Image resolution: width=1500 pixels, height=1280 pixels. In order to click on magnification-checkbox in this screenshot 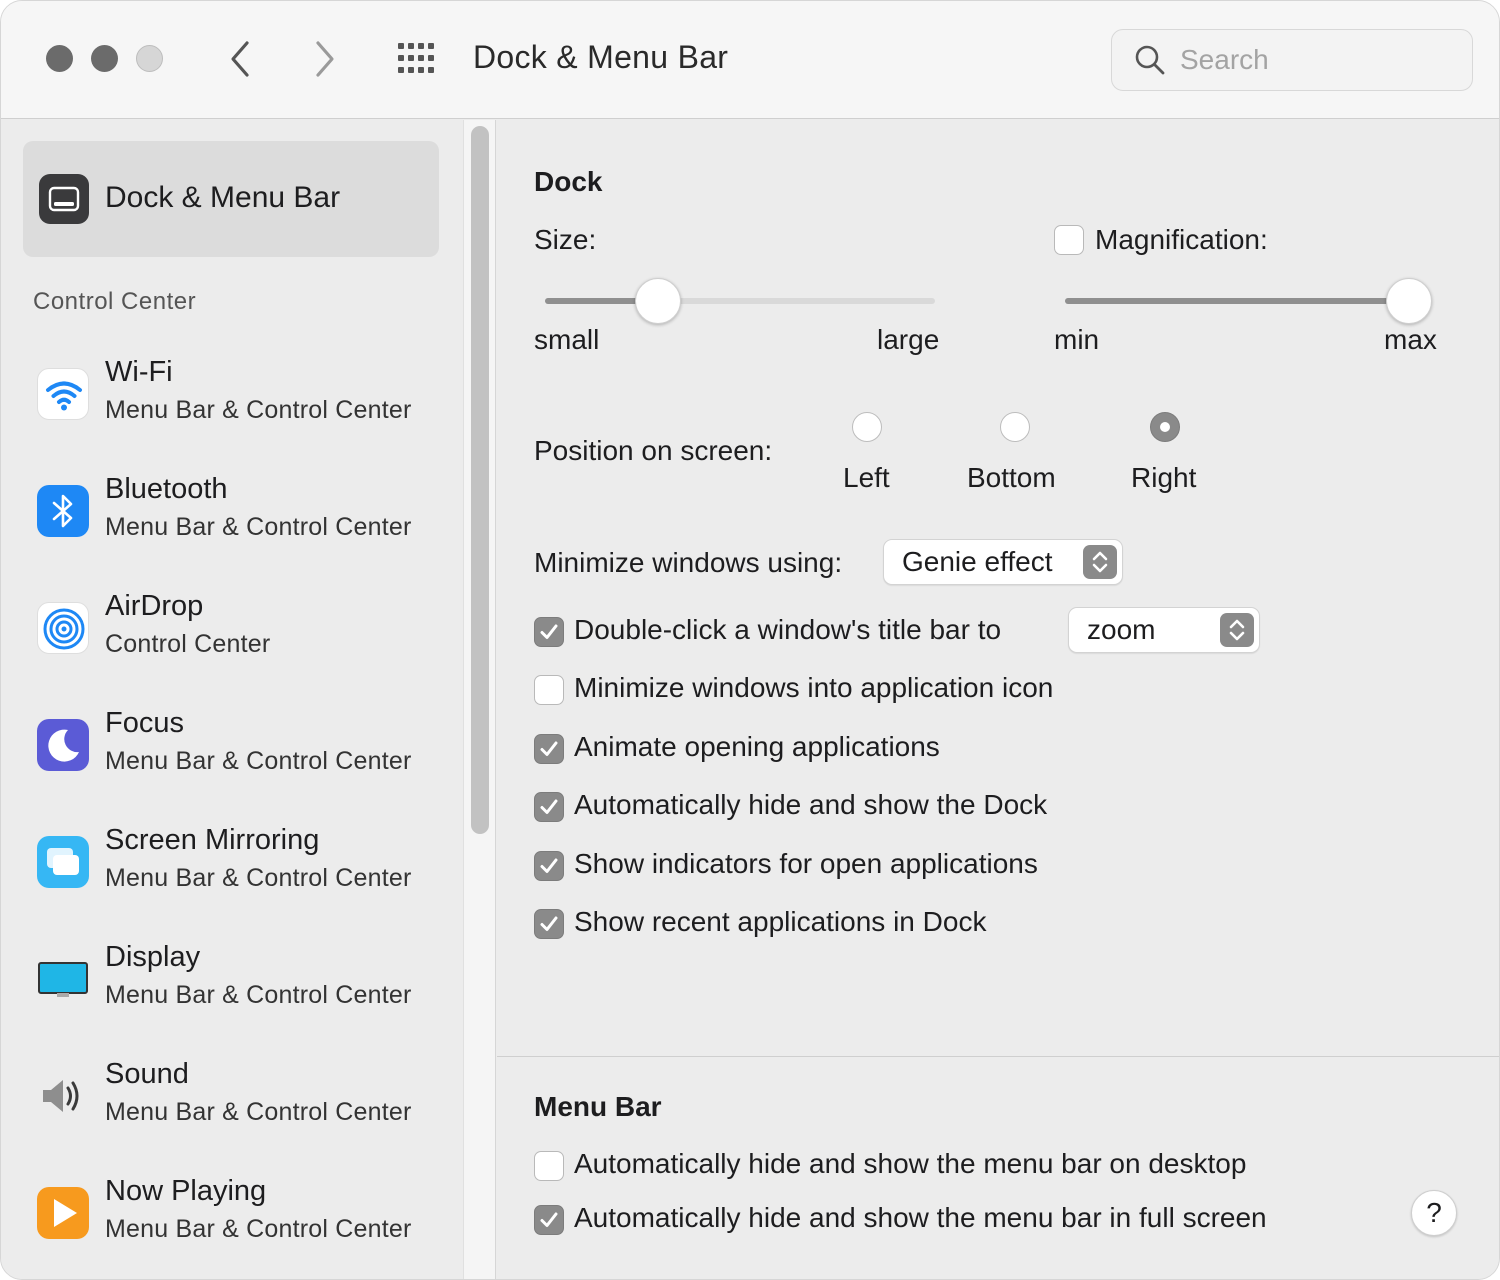, I will do `click(1069, 240)`.